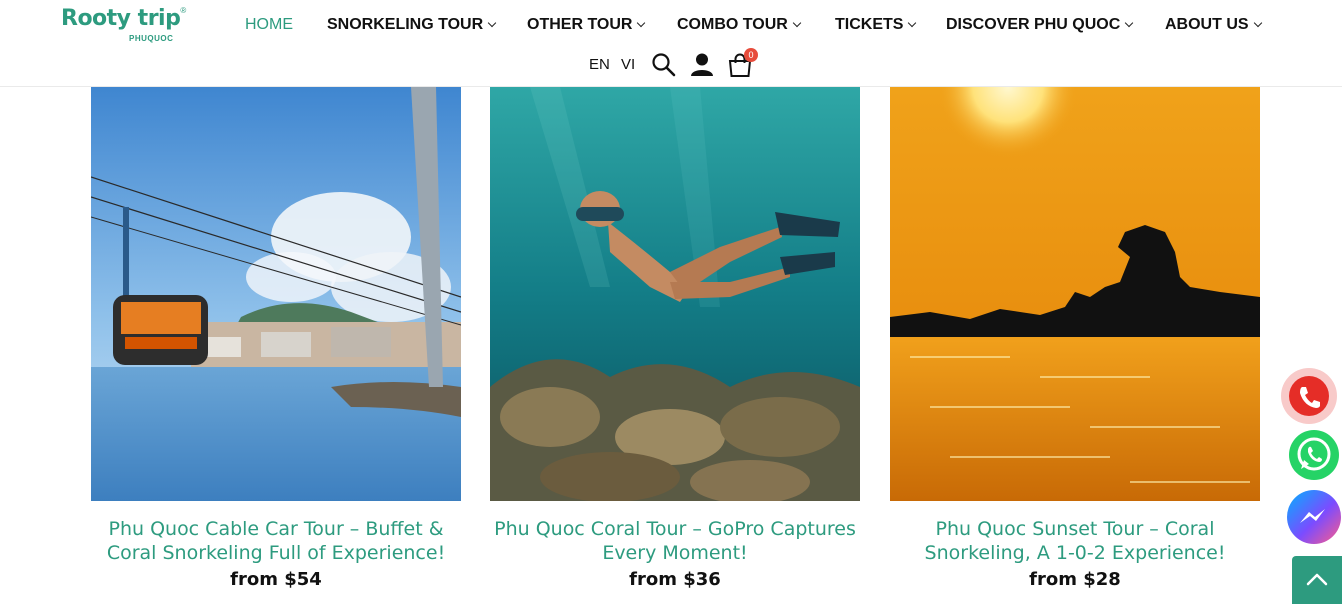 The width and height of the screenshot is (1342, 604). What do you see at coordinates (1207, 24) in the screenshot?
I see `nav-about-us-label: ABOUT US` at bounding box center [1207, 24].